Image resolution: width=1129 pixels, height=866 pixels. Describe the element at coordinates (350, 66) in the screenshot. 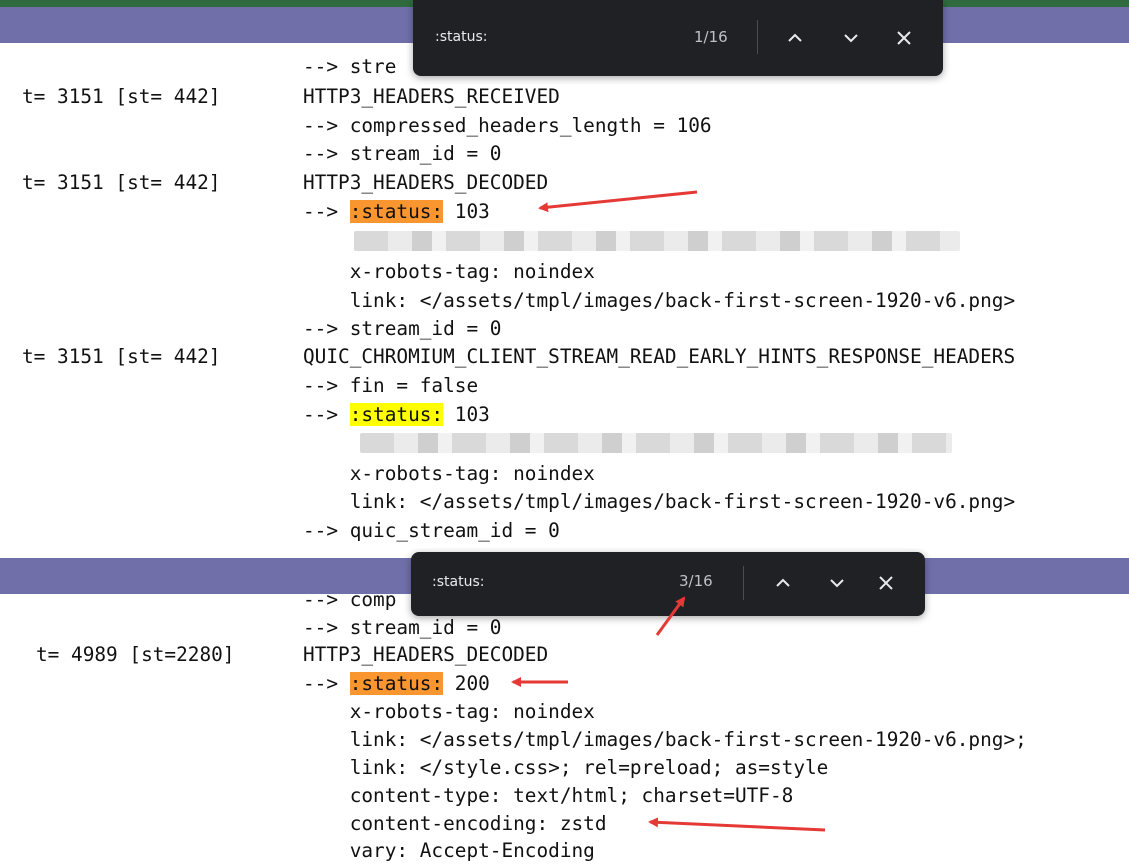

I see `log-text: --> stre` at that location.